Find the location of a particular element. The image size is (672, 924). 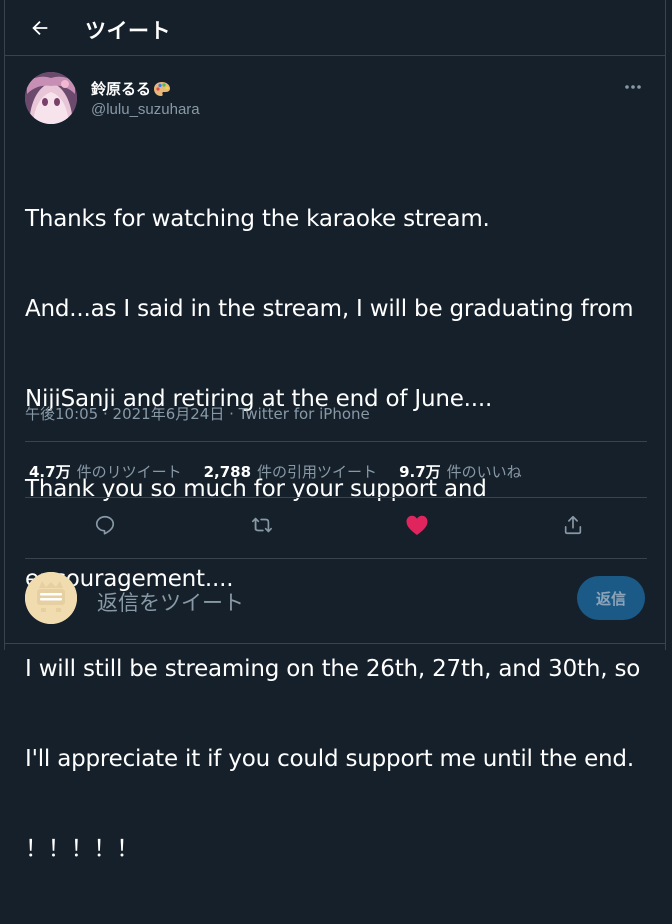

share-button is located at coordinates (573, 525).